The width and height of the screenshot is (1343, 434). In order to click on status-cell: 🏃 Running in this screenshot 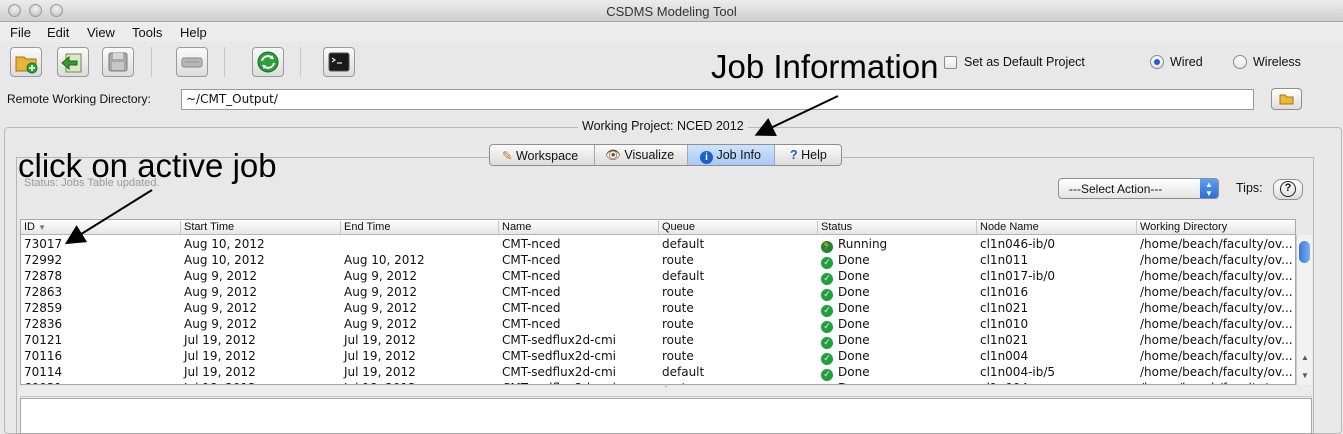, I will do `click(897, 245)`.